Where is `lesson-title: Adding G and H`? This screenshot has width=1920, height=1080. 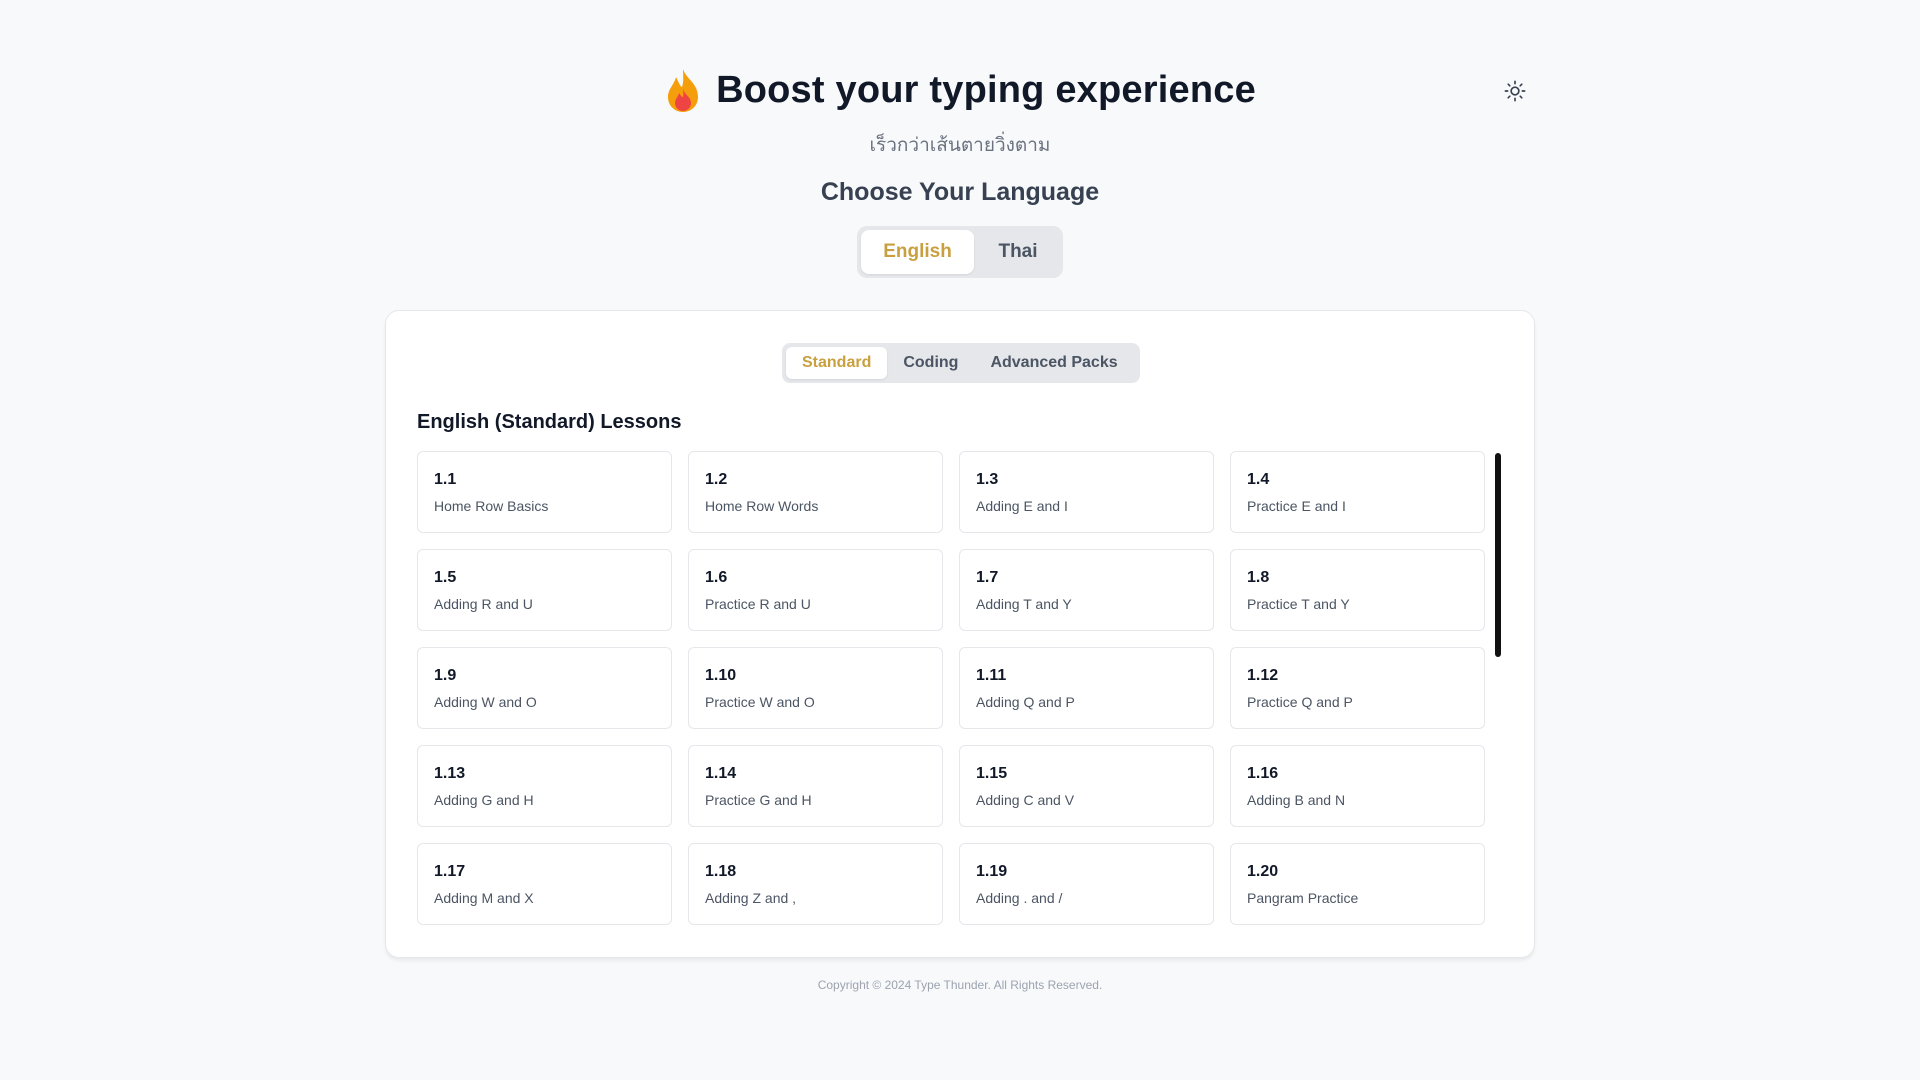 lesson-title: Adding G and H is located at coordinates (484, 800).